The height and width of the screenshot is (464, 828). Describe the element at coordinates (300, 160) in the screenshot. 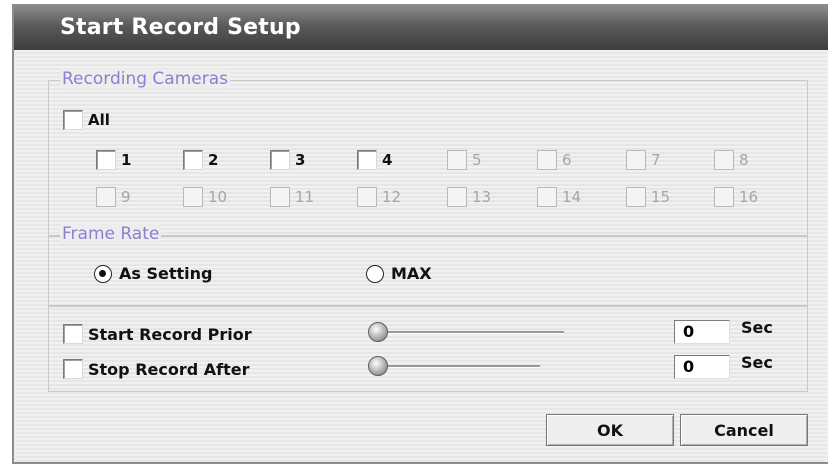

I see `camera-checkbox-label: 3` at that location.